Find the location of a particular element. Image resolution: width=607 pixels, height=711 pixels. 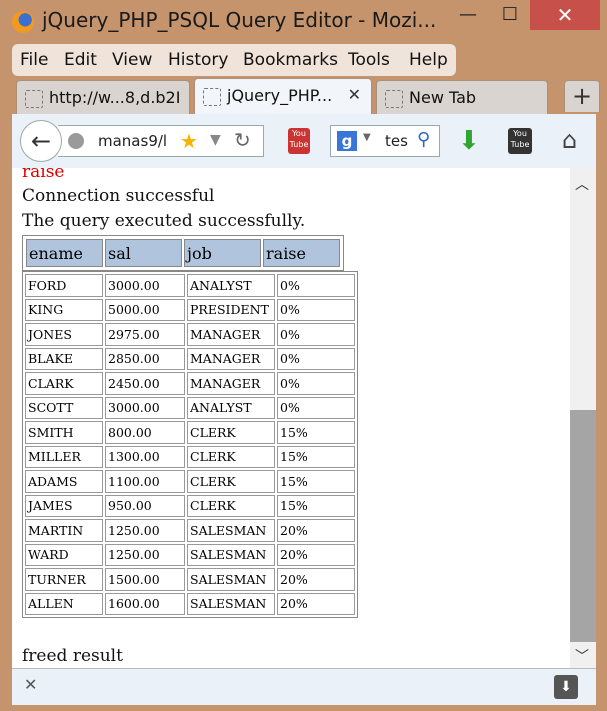

menu-file: File is located at coordinates (34, 60).